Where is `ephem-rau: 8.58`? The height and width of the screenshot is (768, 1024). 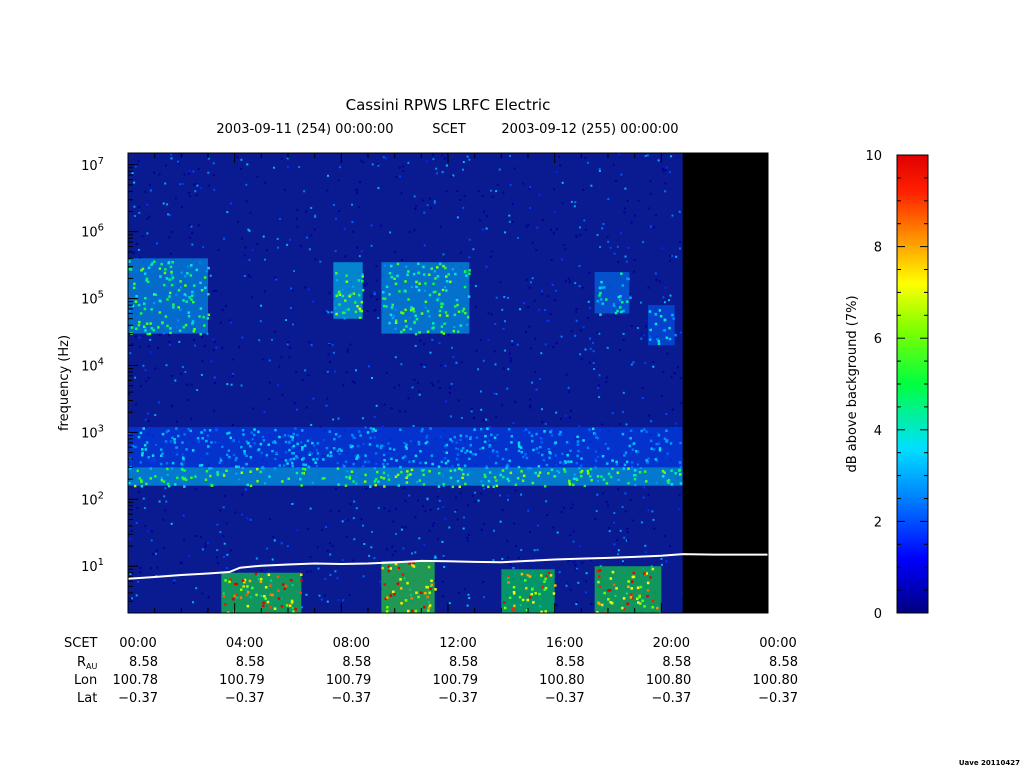 ephem-rau: 8.58 is located at coordinates (143, 662).